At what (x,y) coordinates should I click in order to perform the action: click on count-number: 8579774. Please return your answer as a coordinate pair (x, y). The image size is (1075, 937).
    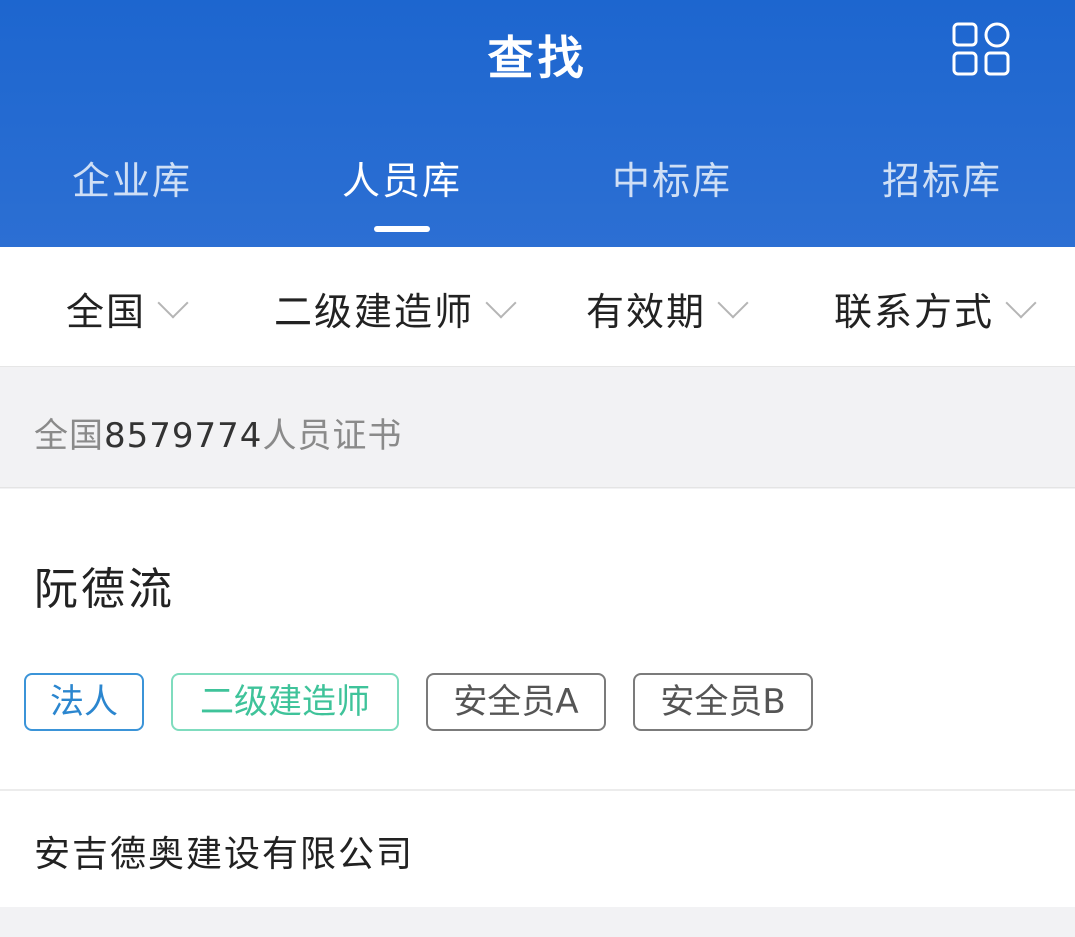
    Looking at the image, I should click on (183, 436).